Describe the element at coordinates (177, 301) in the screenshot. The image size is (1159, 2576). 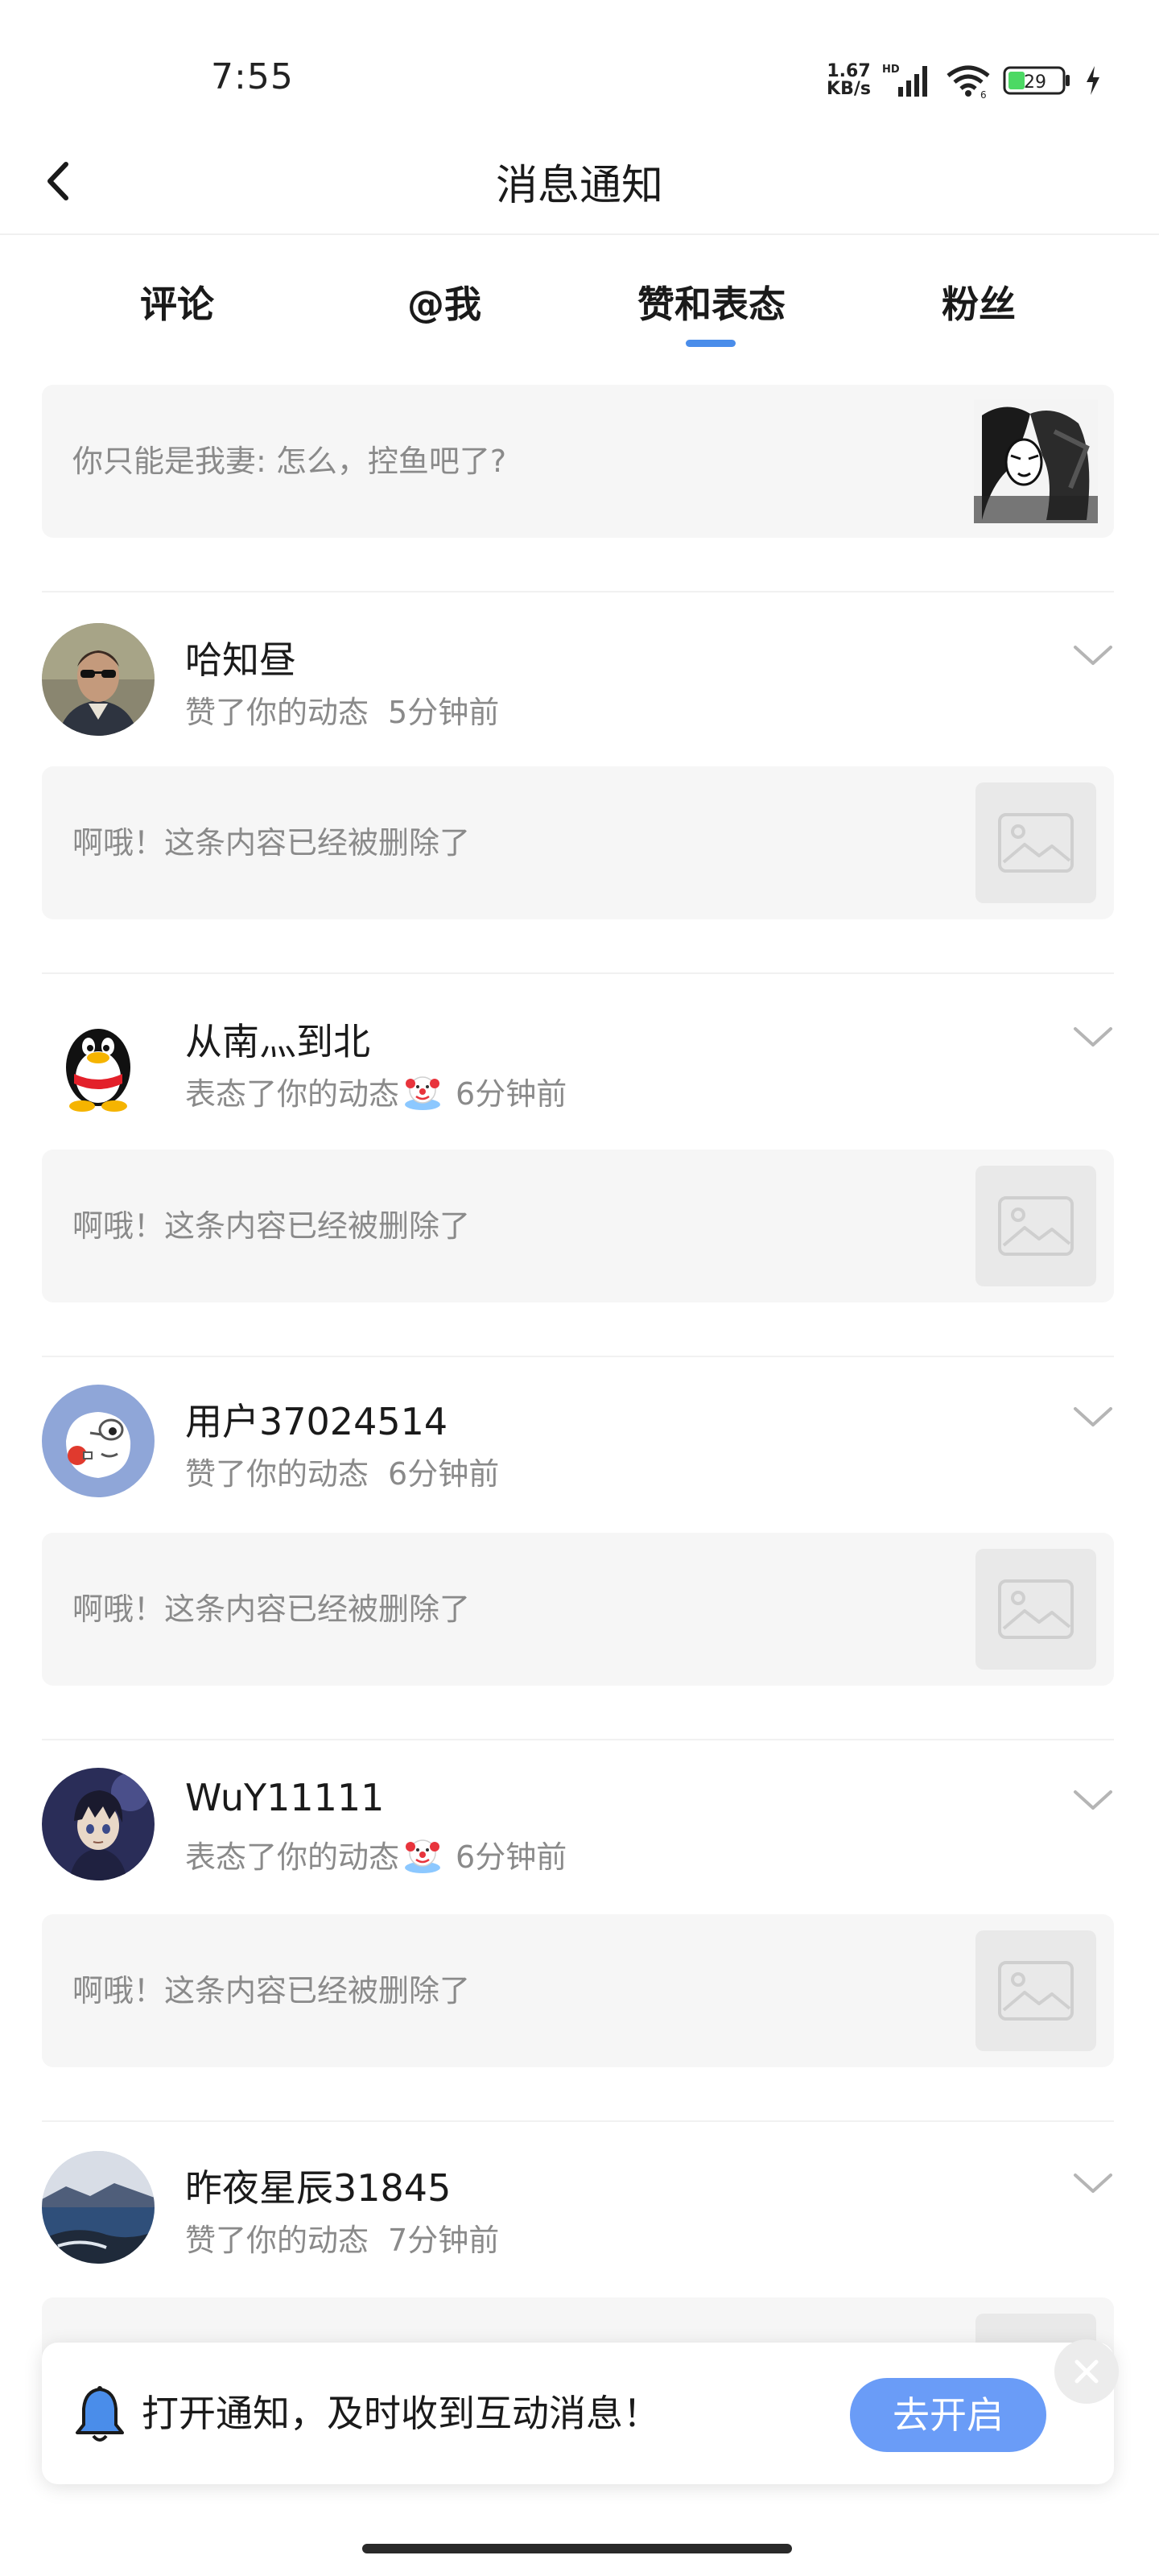
I see `tab-comments: 评论` at that location.